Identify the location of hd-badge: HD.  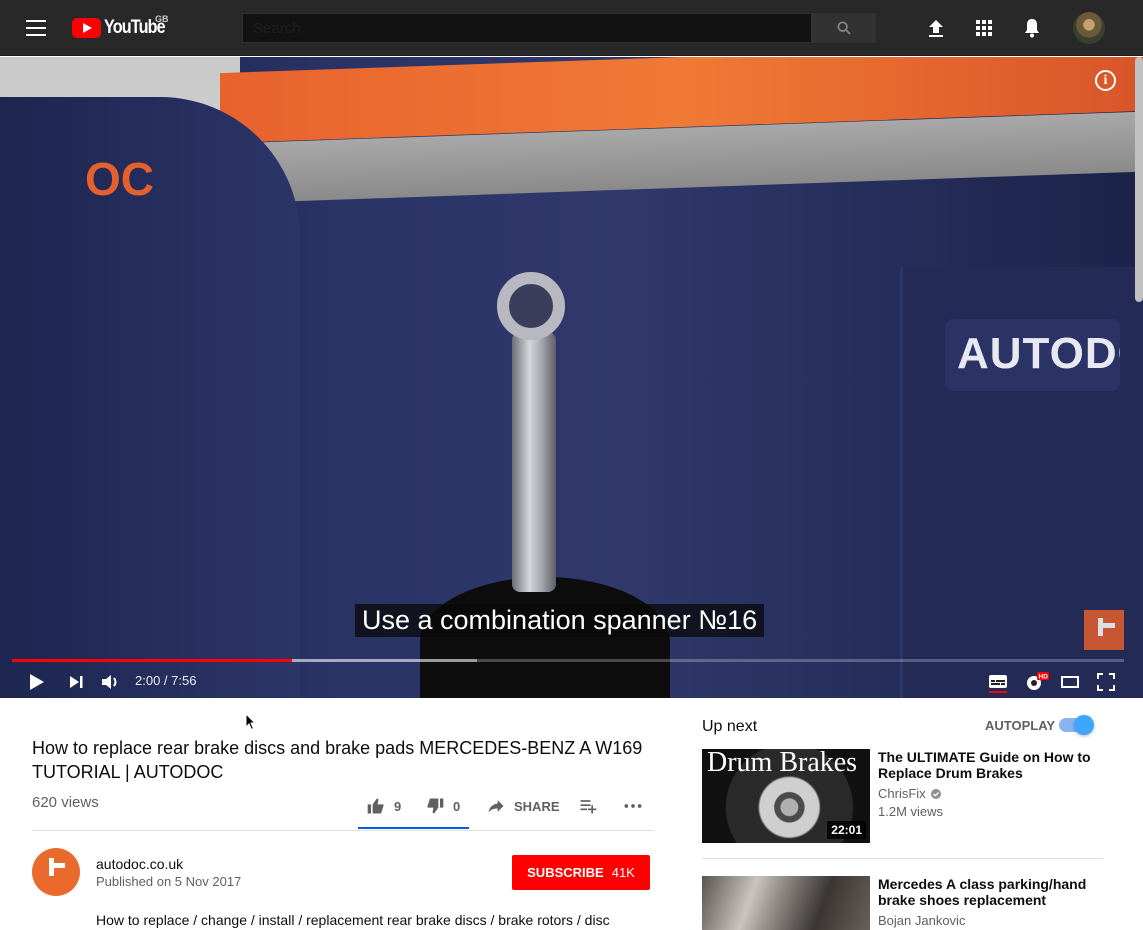
(1044, 677).